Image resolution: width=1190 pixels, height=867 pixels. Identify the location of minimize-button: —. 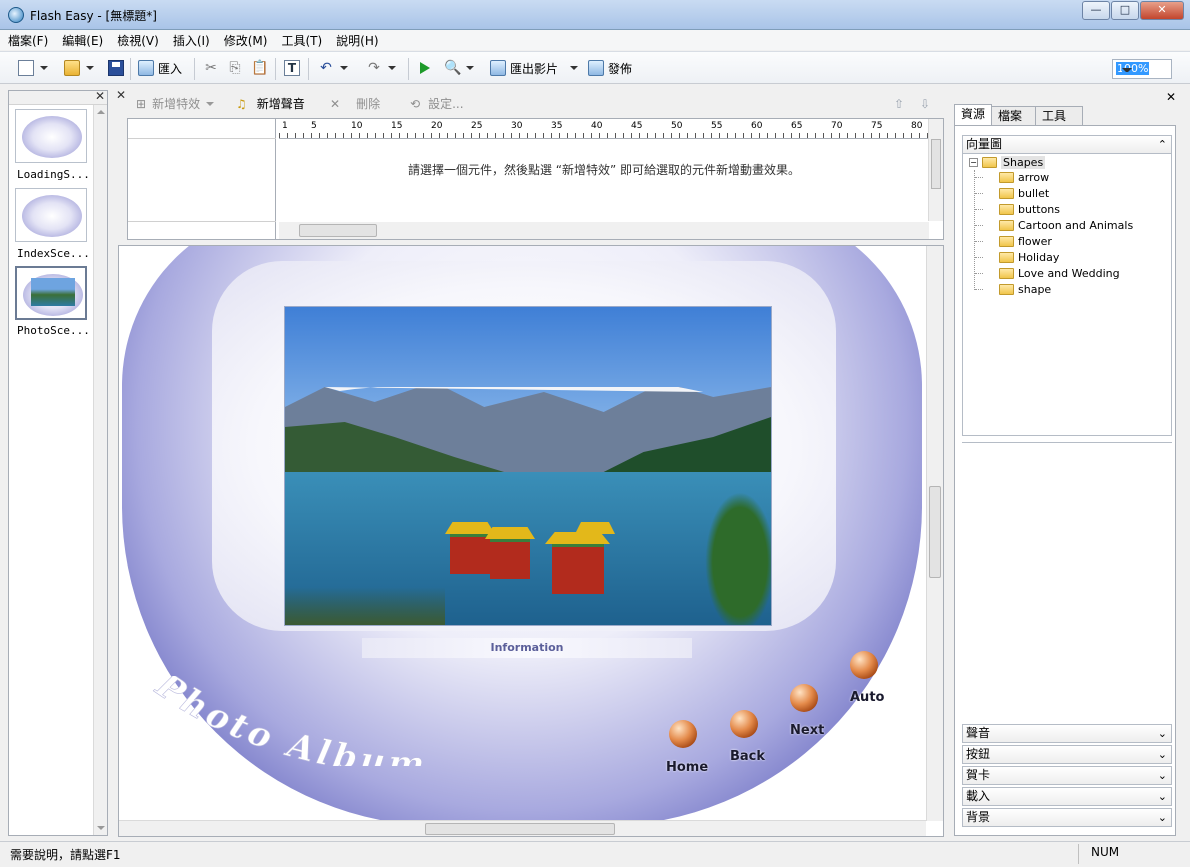
(1096, 10).